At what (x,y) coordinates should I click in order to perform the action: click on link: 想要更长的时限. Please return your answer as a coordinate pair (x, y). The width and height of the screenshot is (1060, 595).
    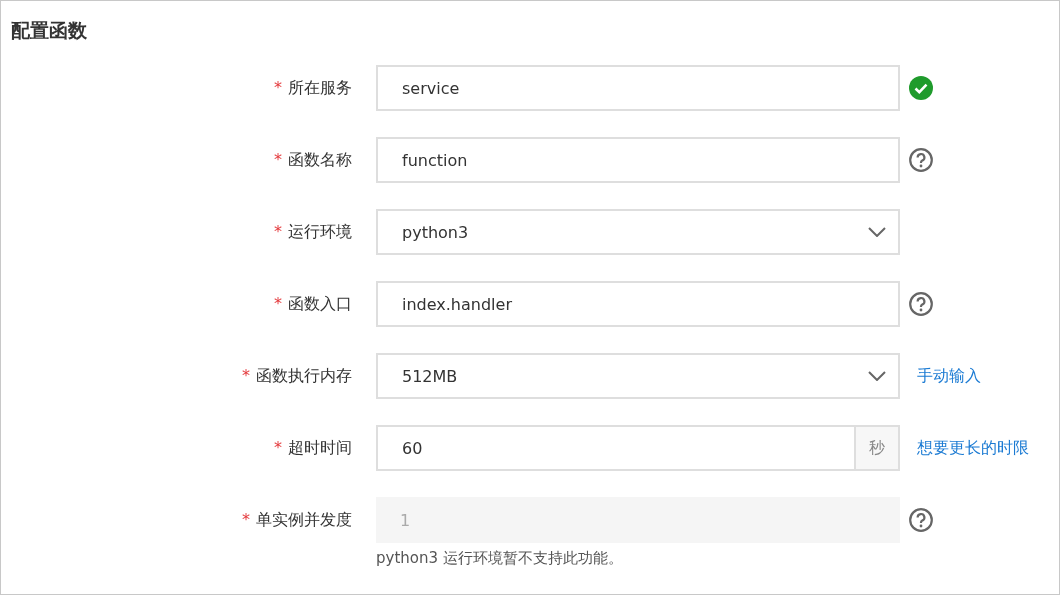
    Looking at the image, I should click on (973, 448).